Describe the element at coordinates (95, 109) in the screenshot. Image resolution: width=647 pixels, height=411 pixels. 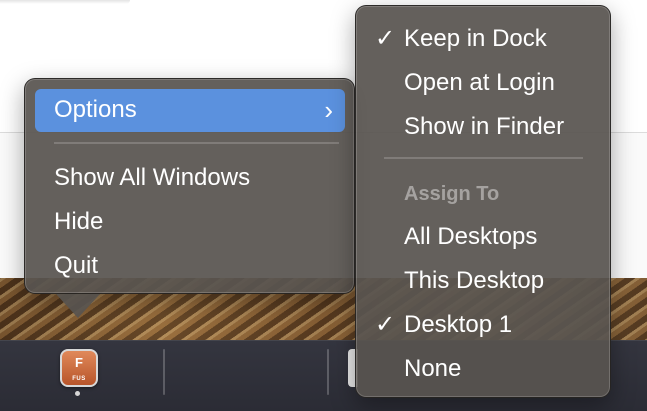
I see `menu-item-options-label: Options` at that location.